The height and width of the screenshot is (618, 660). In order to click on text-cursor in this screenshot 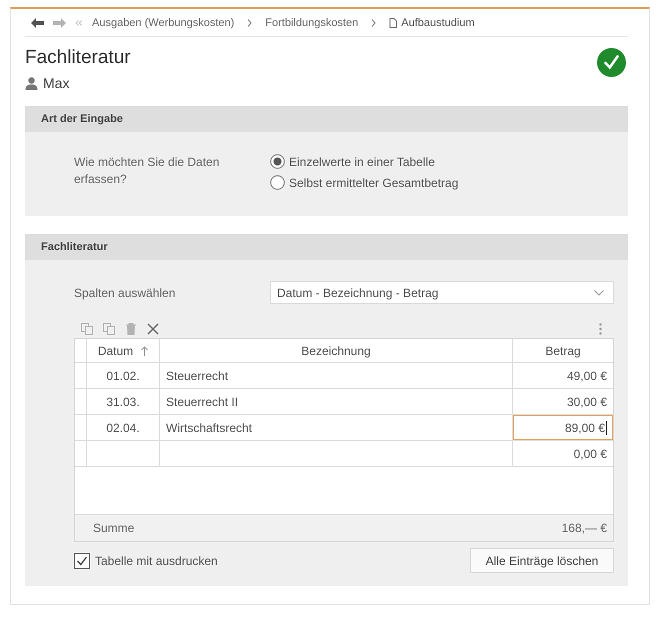, I will do `click(606, 427)`.